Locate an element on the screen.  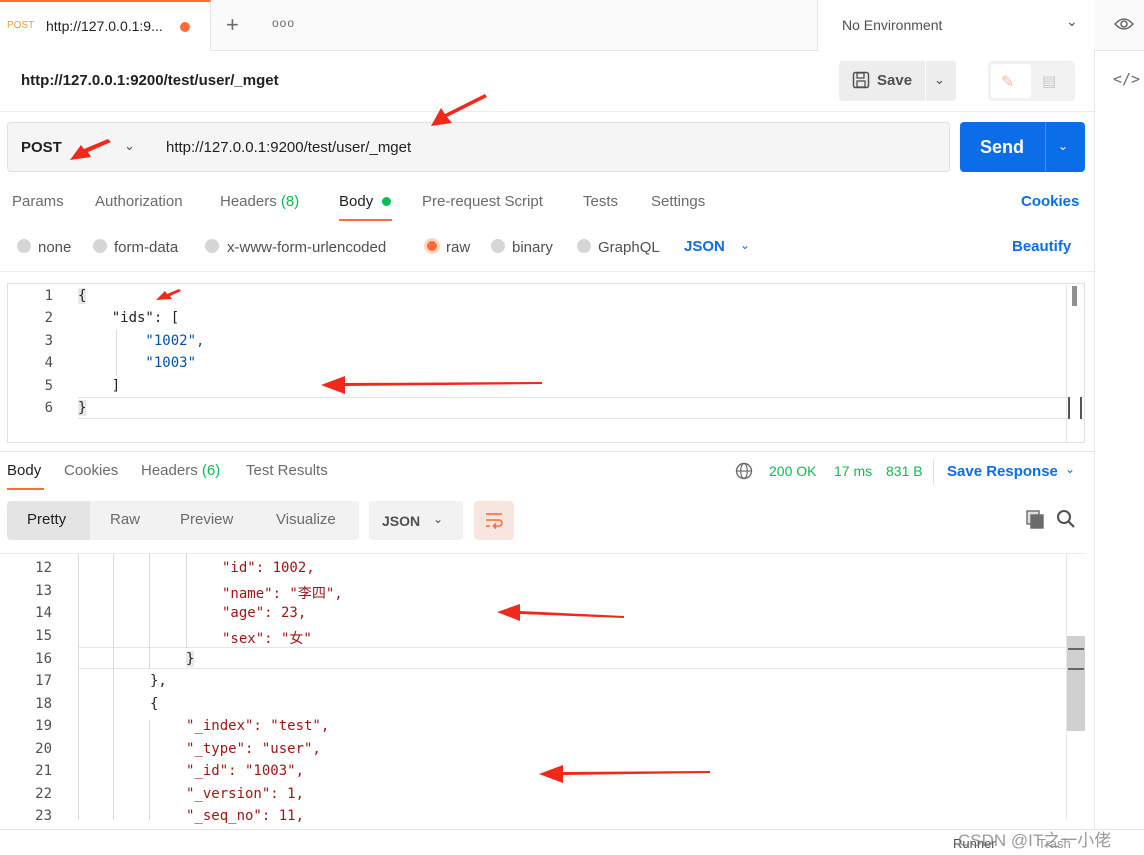
line-number: 5 is located at coordinates (48, 386).